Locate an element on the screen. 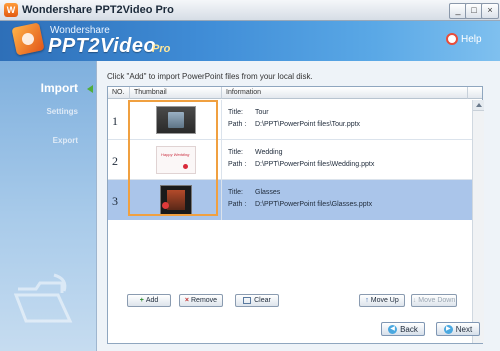 This screenshot has height=351, width=500. column-header-thumbnail: Thumbnail is located at coordinates (176, 93).